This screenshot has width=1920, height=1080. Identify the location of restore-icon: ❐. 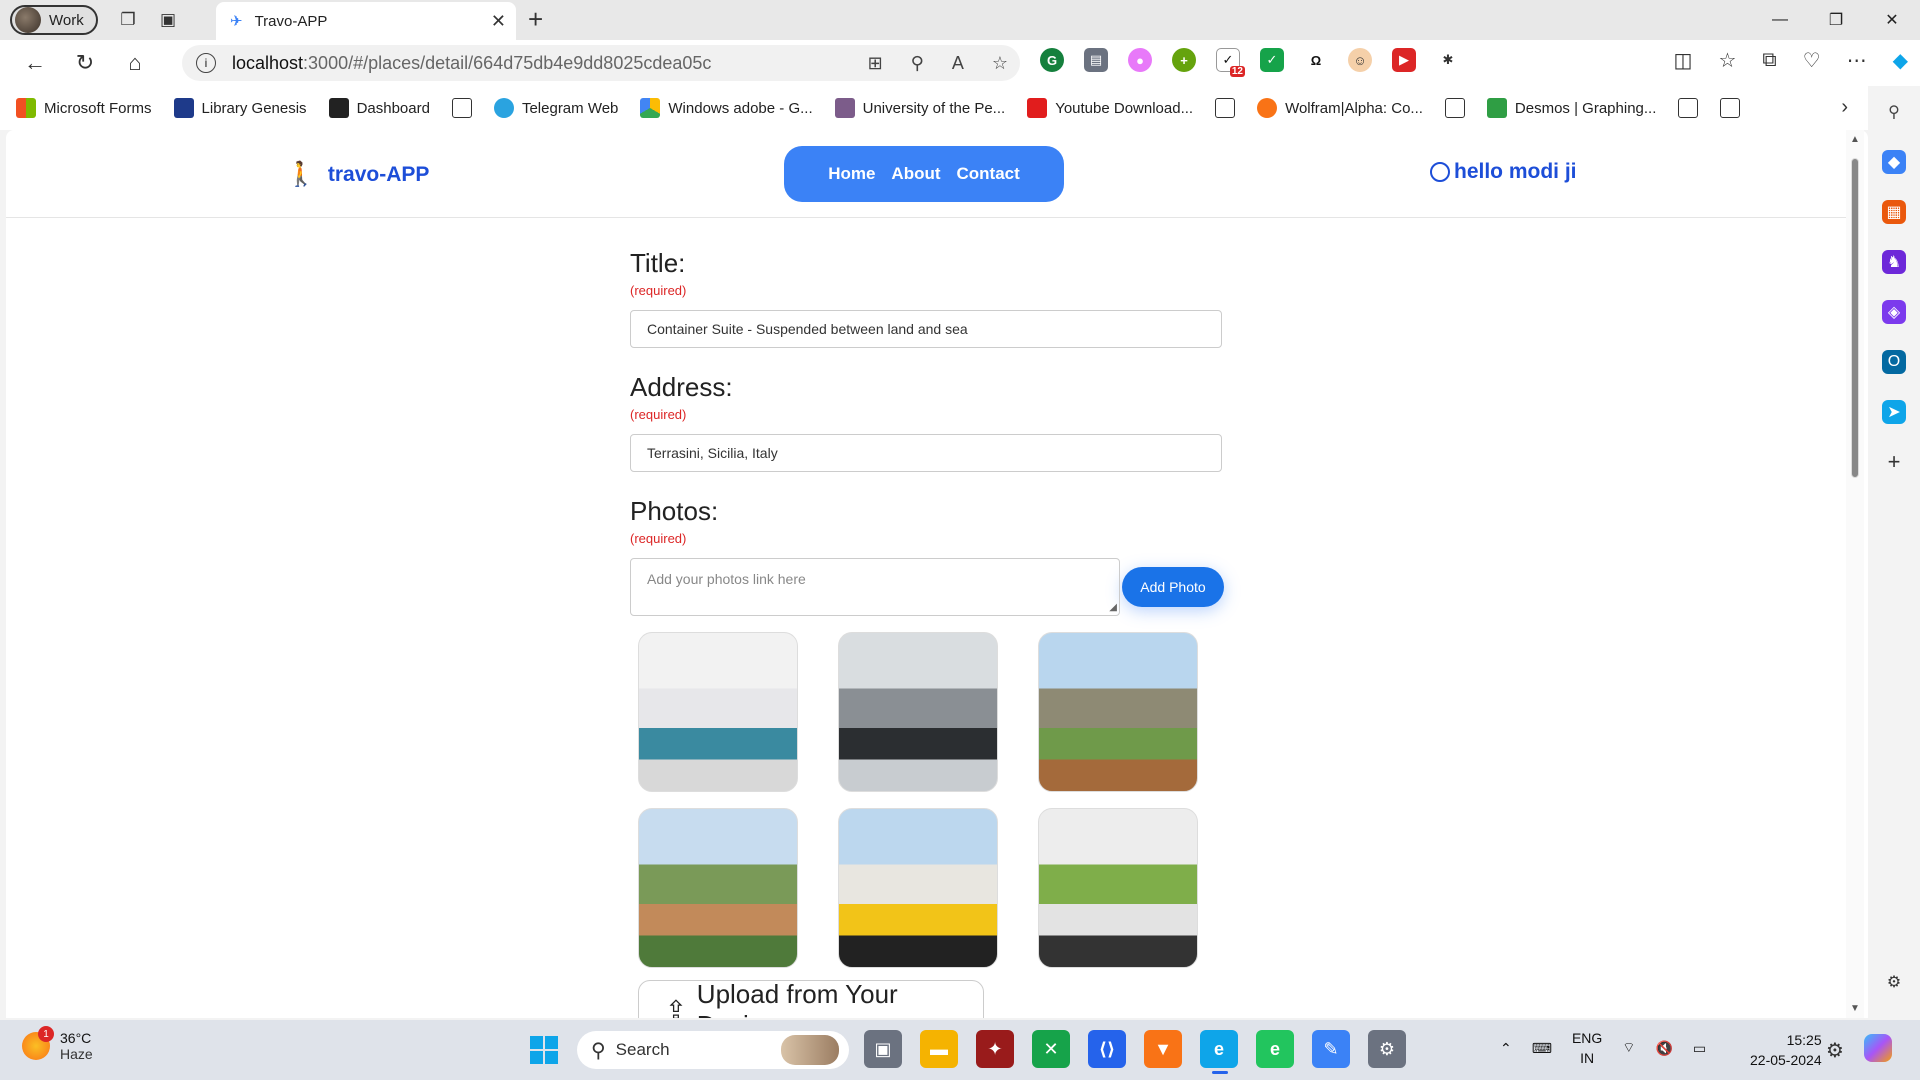
(1836, 20).